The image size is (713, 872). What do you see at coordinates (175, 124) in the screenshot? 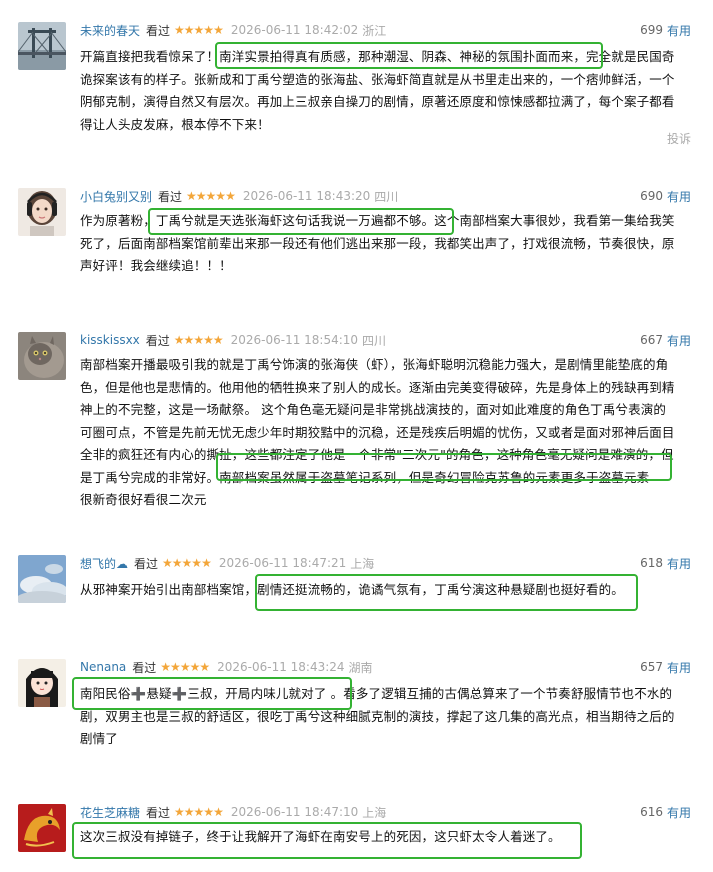
I see `comment-line: 得让人头皮发麻，根本停不下来！` at bounding box center [175, 124].